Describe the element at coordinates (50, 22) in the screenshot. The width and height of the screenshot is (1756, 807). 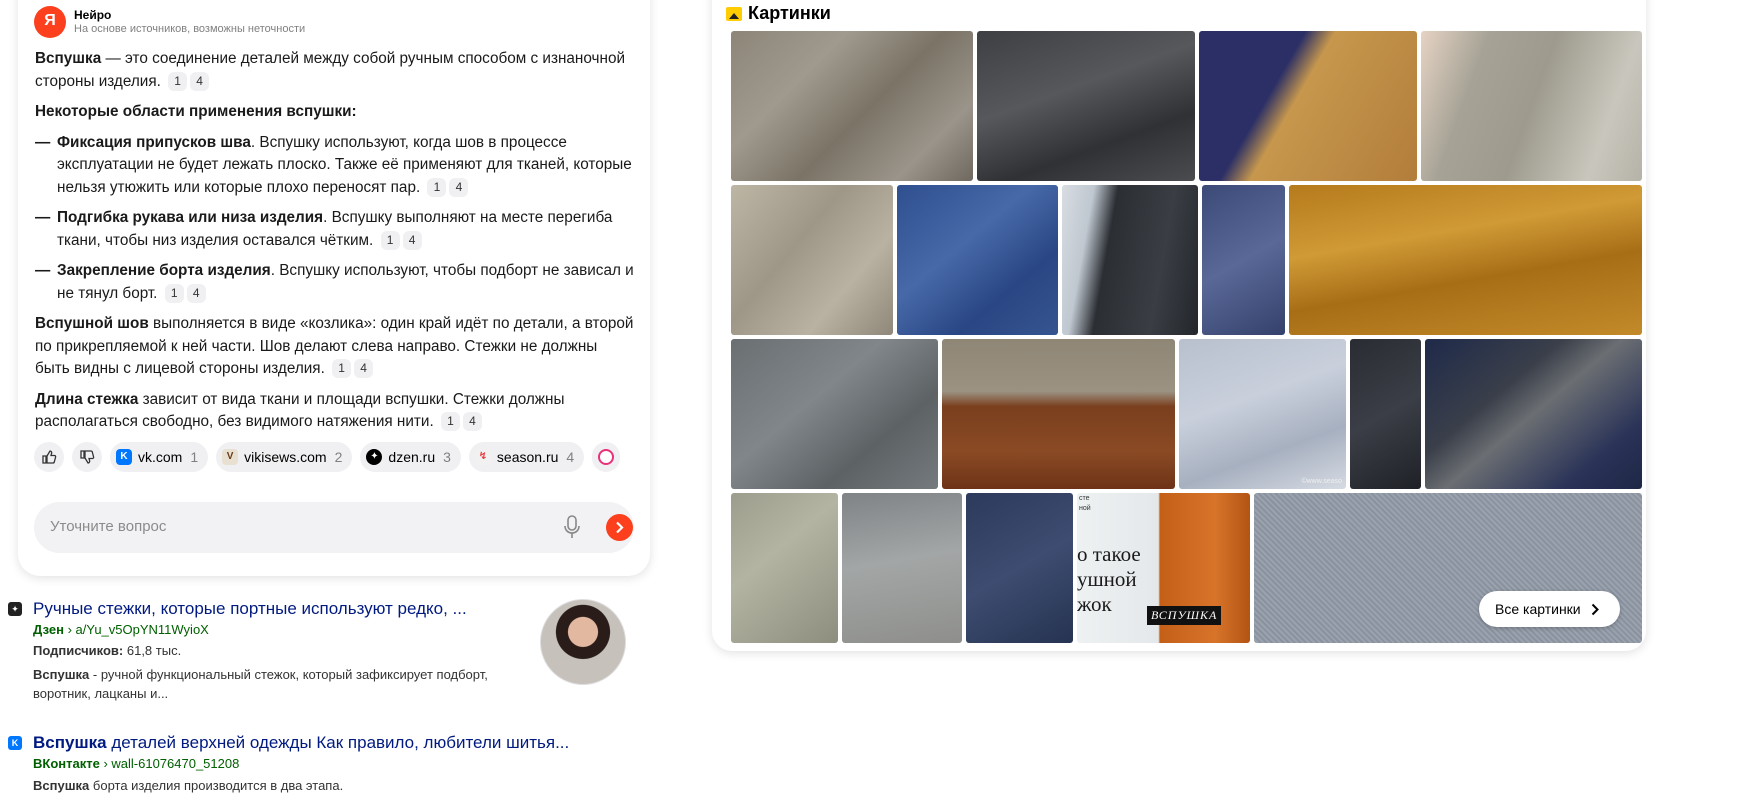
I see `neuro-logo-icon: Я` at that location.